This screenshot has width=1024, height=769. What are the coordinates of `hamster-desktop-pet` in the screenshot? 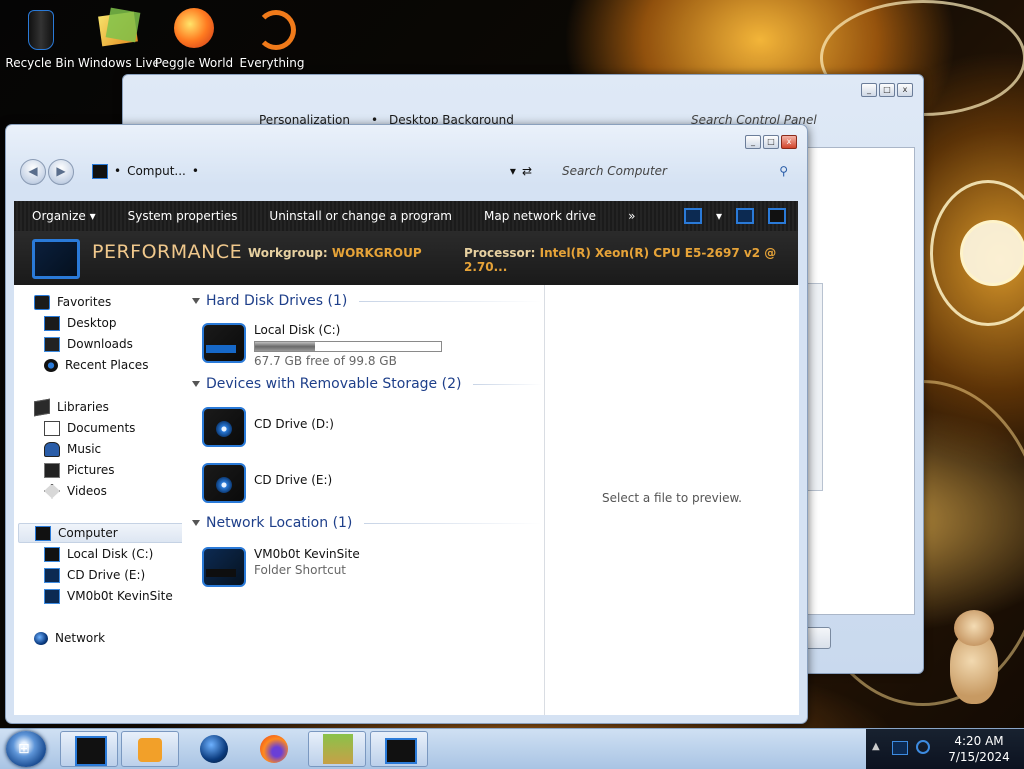 It's located at (974, 658).